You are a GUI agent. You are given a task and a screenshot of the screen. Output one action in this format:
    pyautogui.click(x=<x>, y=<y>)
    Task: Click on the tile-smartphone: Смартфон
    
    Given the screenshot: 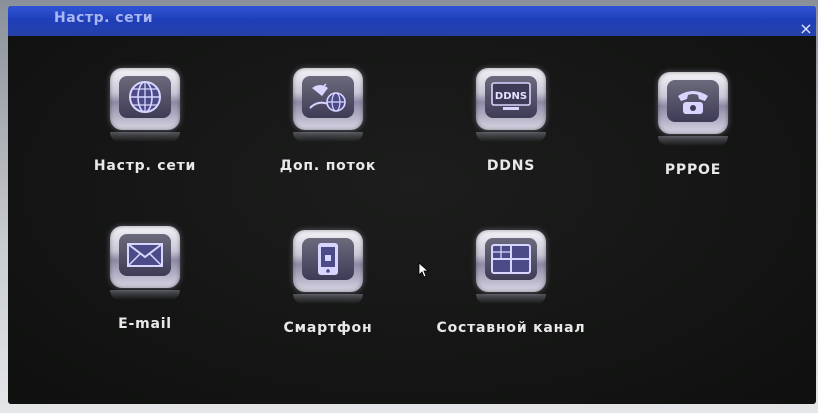 What is the action you would take?
    pyautogui.click(x=328, y=283)
    